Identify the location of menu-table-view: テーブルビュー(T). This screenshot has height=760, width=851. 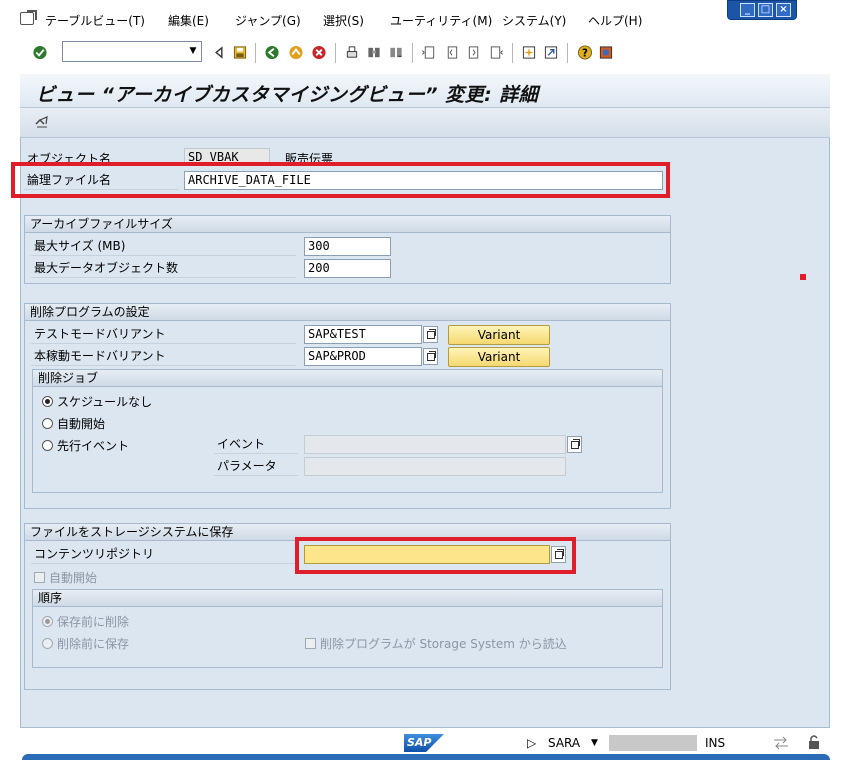
(95, 20).